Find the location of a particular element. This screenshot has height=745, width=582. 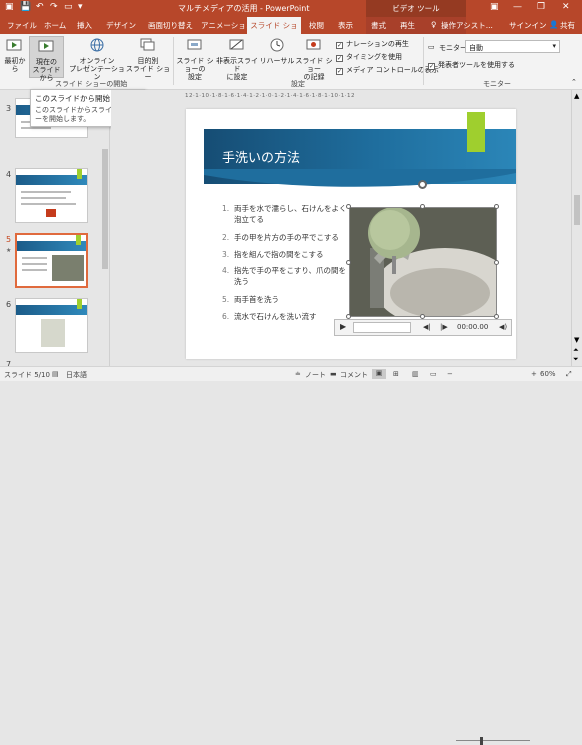

bullet-item: 4. 指先で手の平をこすり、爪の間を洗う is located at coordinates (284, 276).